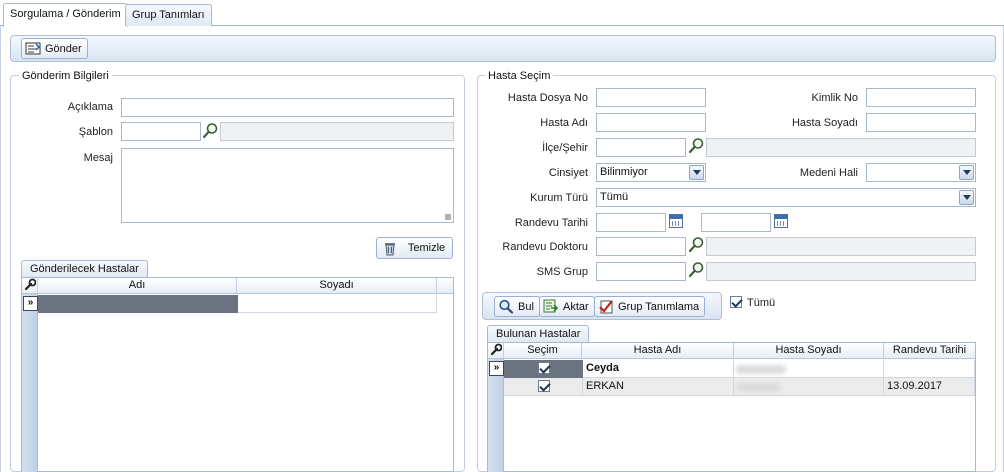 The image size is (1004, 472). I want to click on cinsiyet-value: Bilinmiyor, so click(624, 172).